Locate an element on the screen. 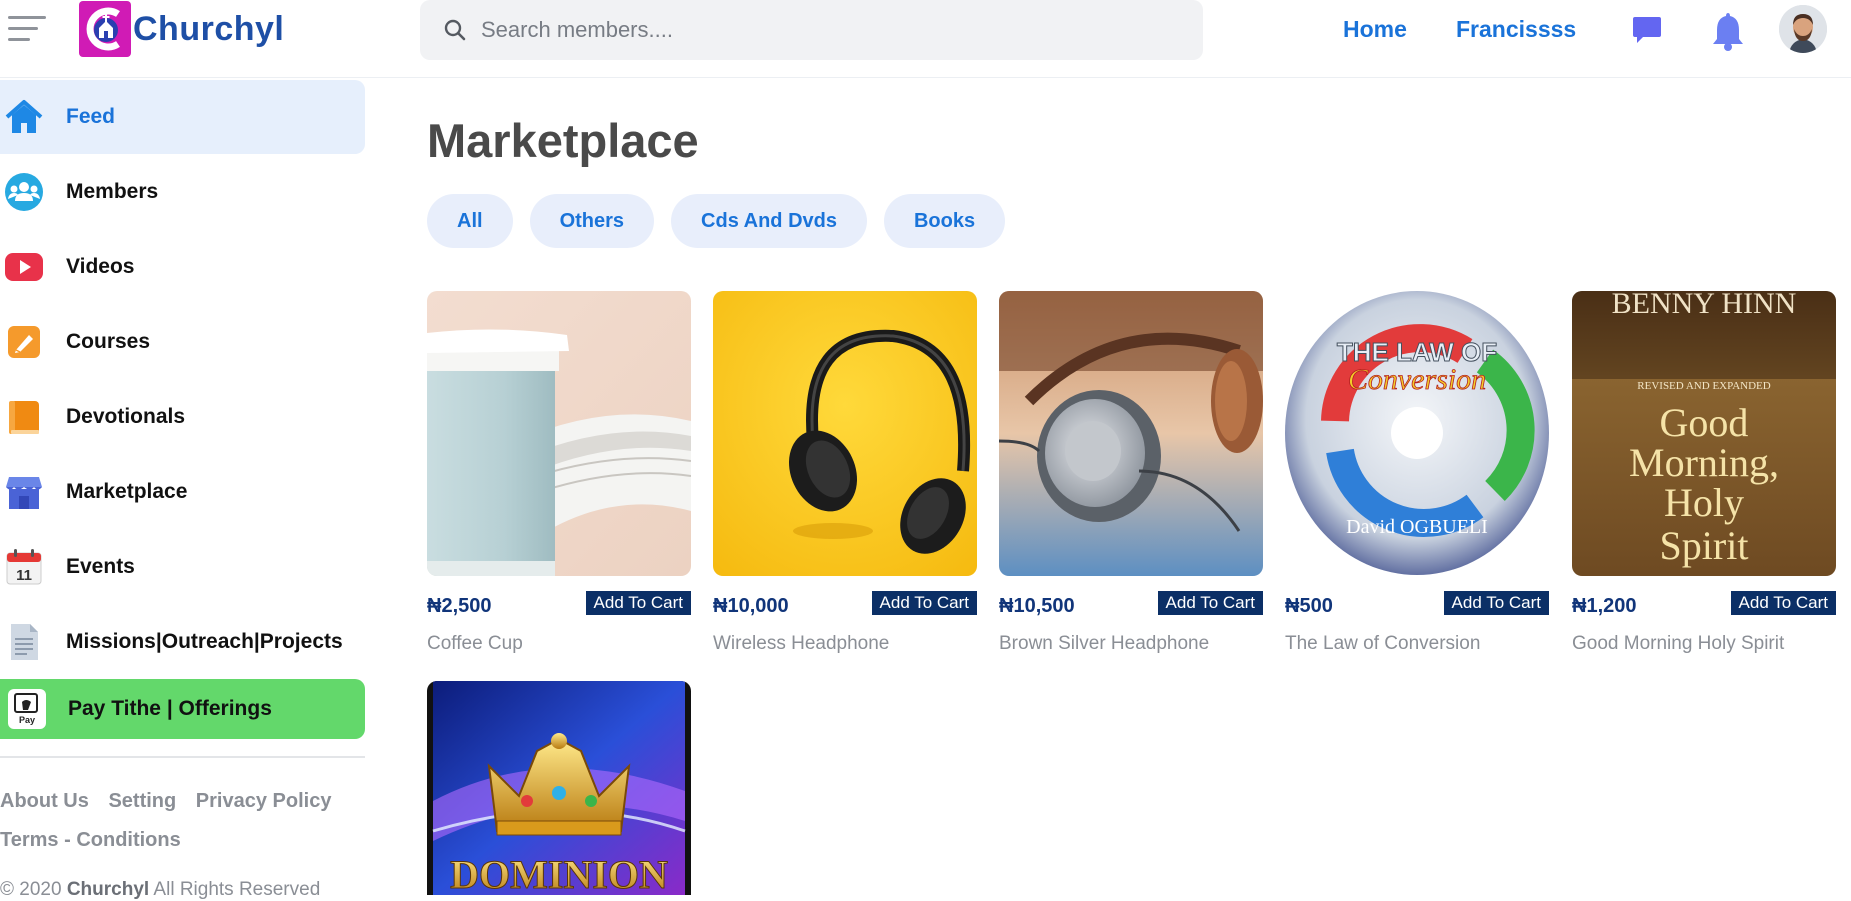  product-image-dominion: DOMINION is located at coordinates (559, 788).